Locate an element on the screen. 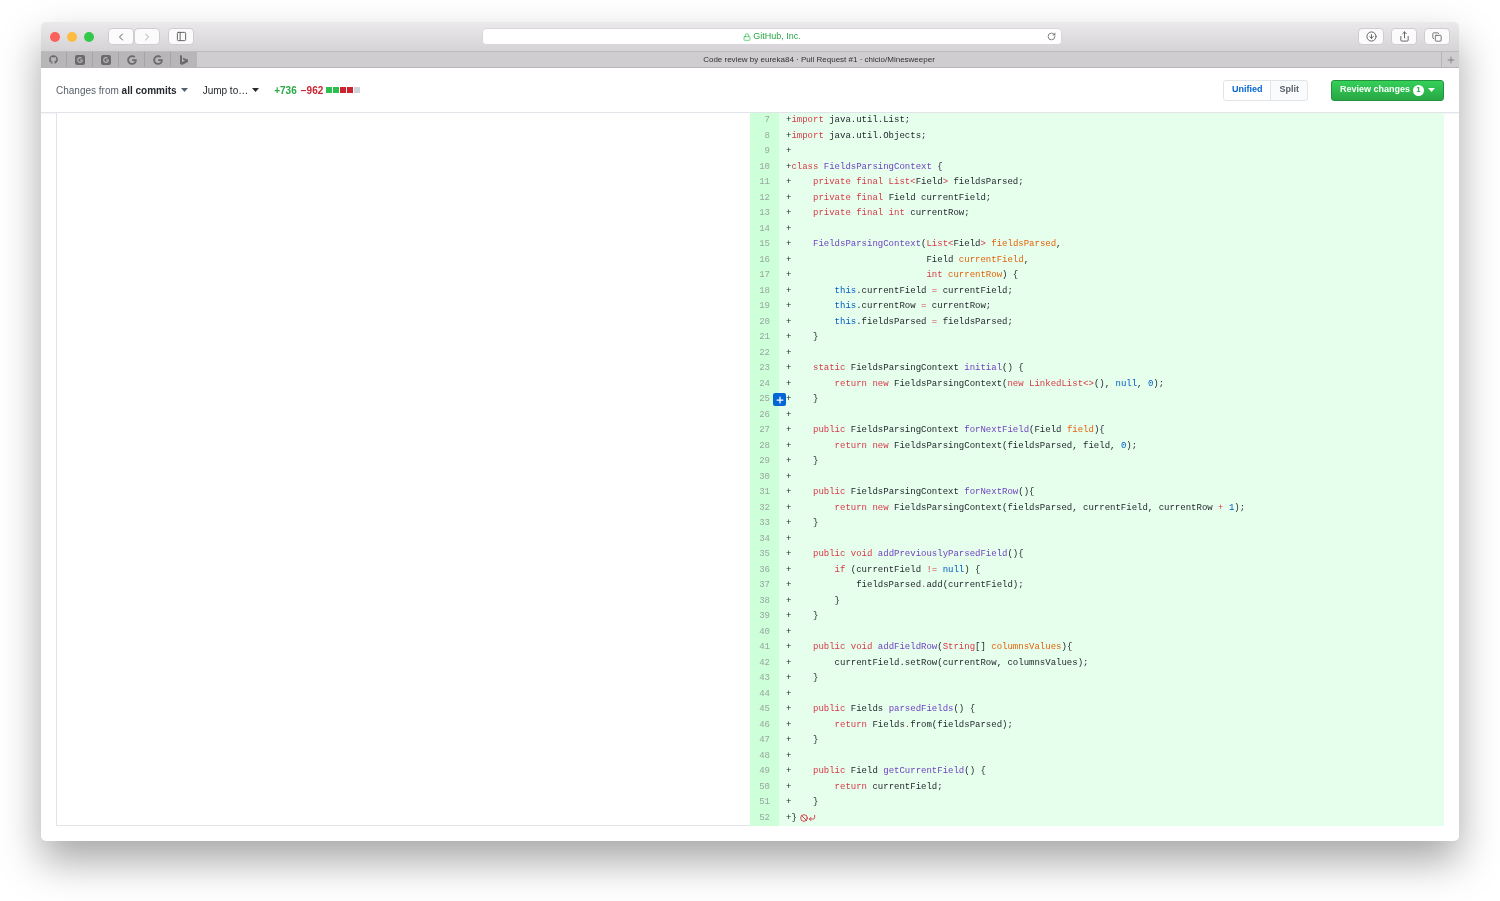 Image resolution: width=1500 pixels, height=901 pixels. count-badge: 1 is located at coordinates (1418, 90).